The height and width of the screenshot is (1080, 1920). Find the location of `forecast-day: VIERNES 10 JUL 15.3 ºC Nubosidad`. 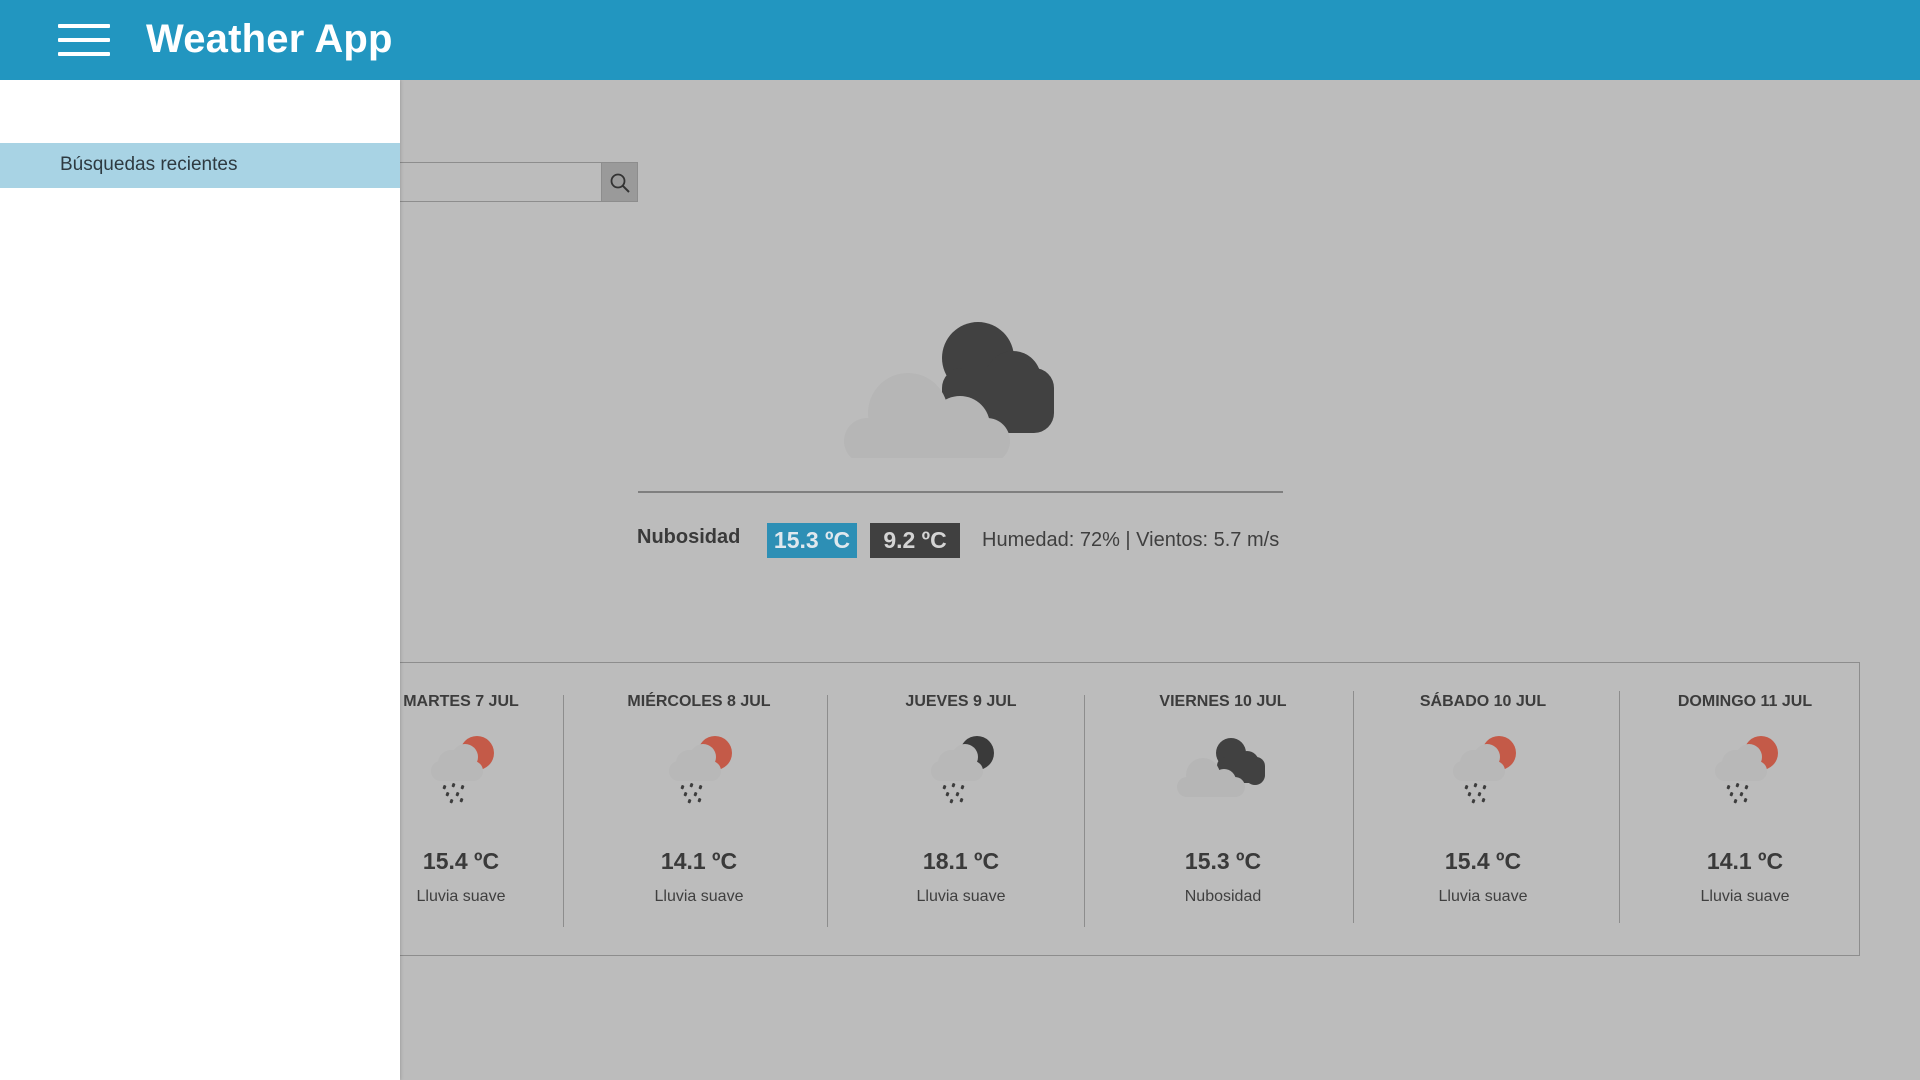

forecast-day: VIERNES 10 JUL 15.3 ºC Nubosidad is located at coordinates (1223, 809).